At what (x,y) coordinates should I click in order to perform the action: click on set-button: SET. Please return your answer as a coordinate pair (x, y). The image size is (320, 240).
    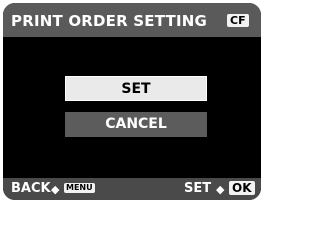
    Looking at the image, I should click on (136, 88).